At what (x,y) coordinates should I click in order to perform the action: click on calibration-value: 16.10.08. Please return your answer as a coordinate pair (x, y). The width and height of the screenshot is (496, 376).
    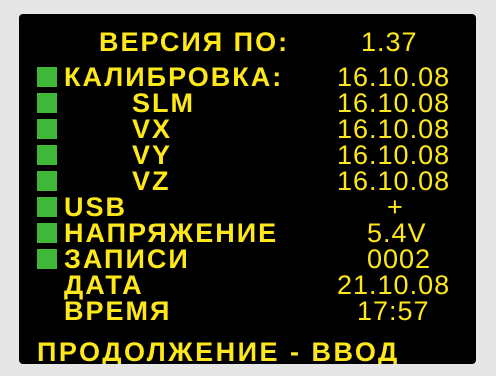
    Looking at the image, I should click on (394, 77).